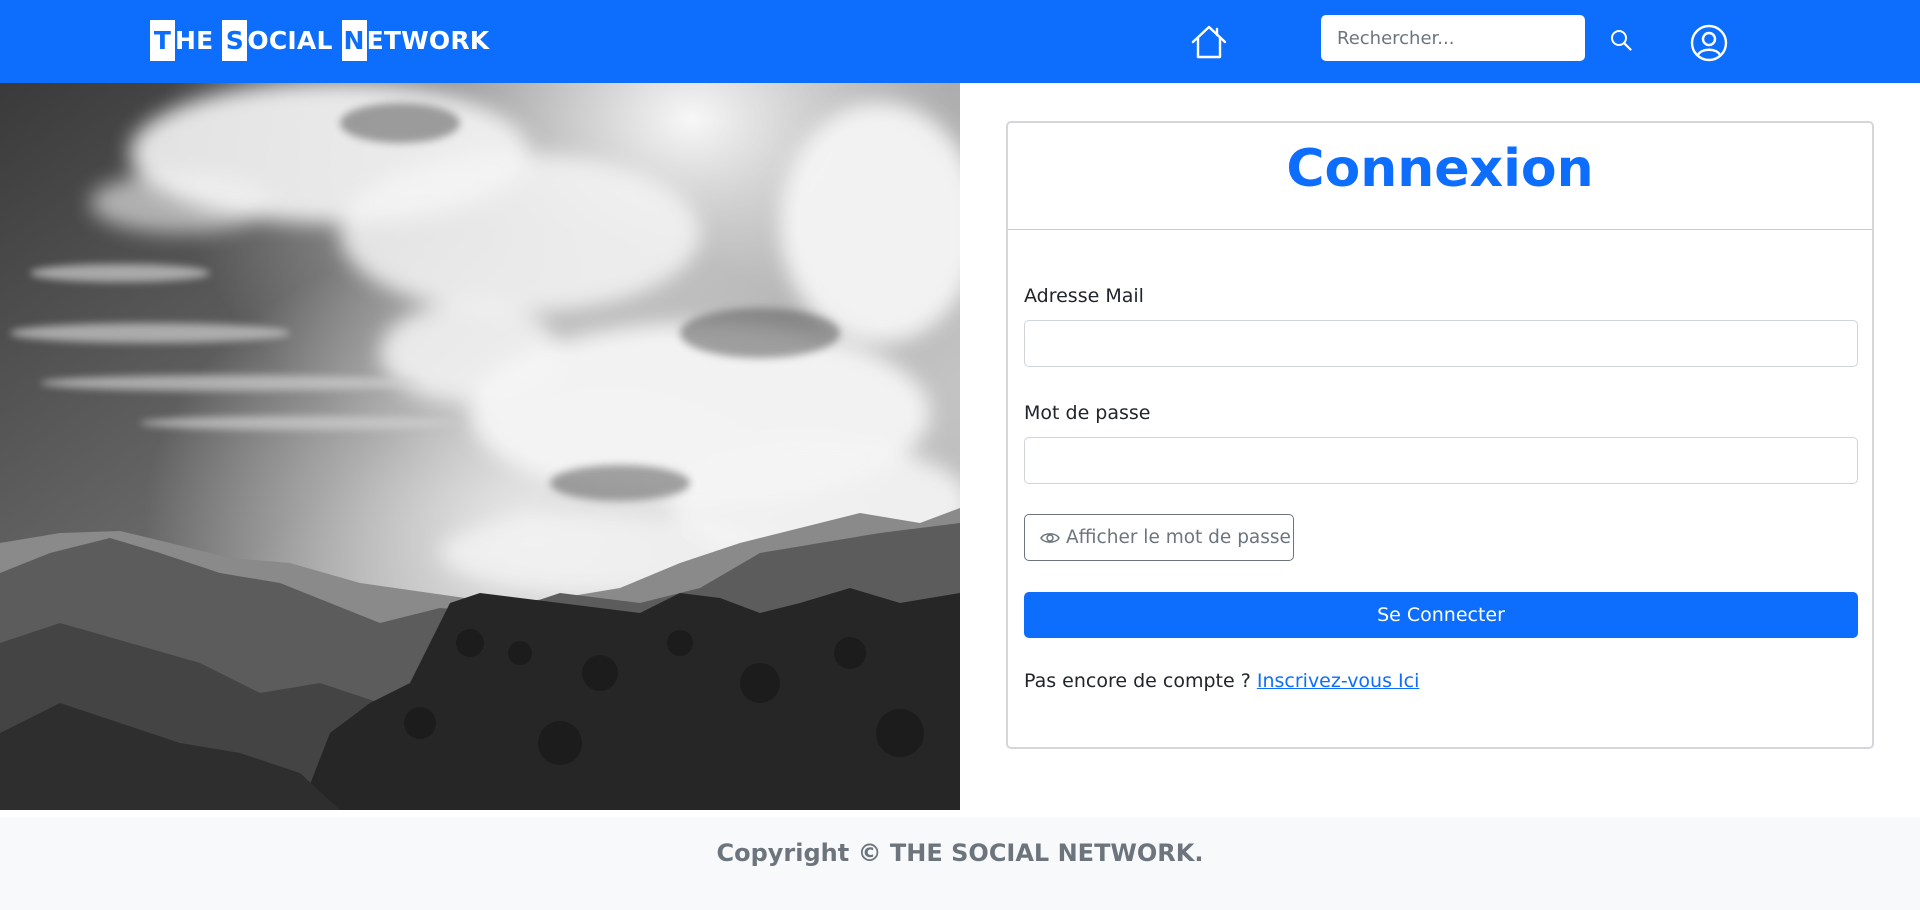  I want to click on page-footer: Copyright © THE SOCIAL NETWORK., so click(960, 863).